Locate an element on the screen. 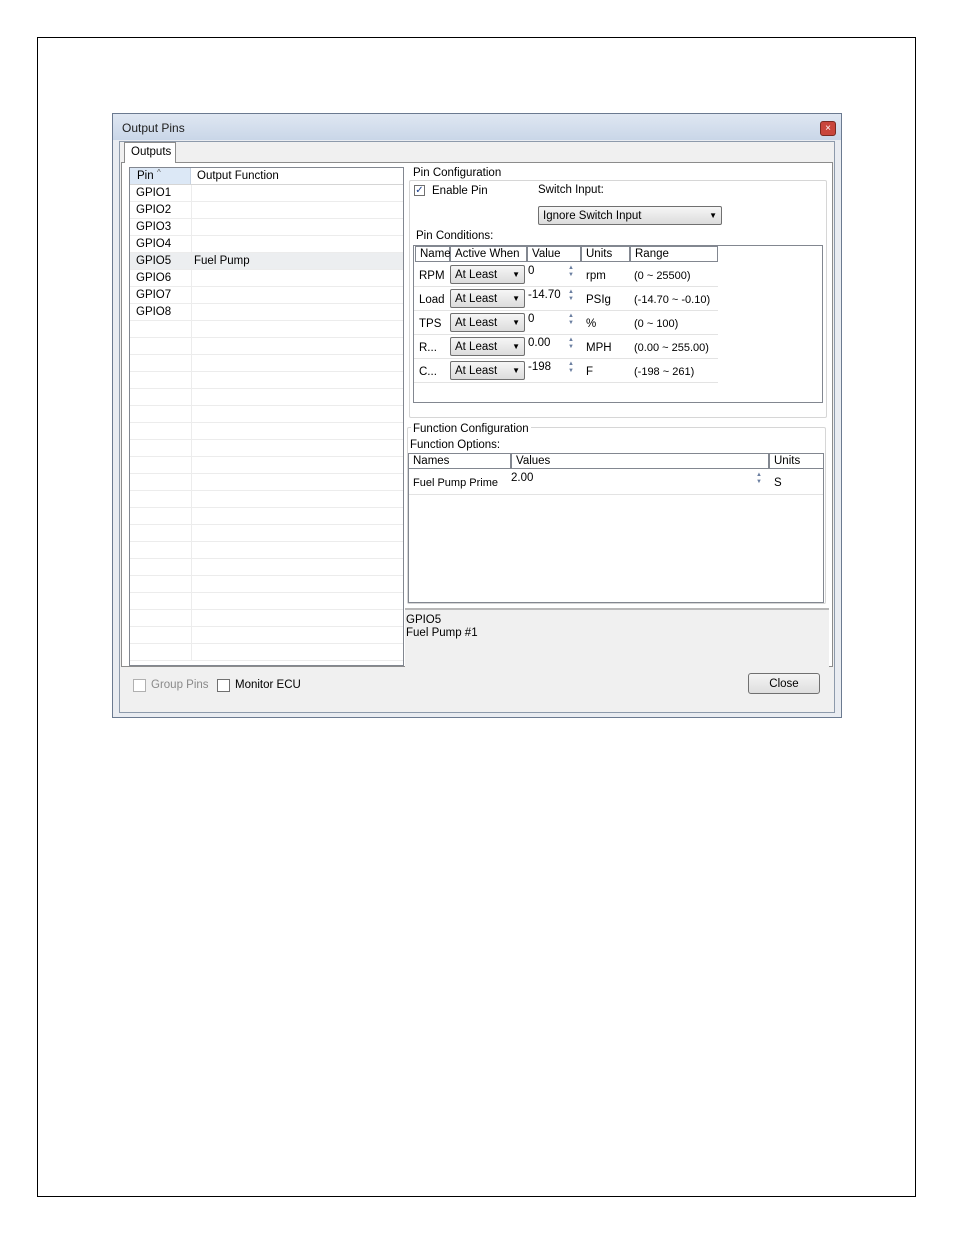 This screenshot has width=954, height=1235. condition-units: MPH is located at coordinates (599, 348).